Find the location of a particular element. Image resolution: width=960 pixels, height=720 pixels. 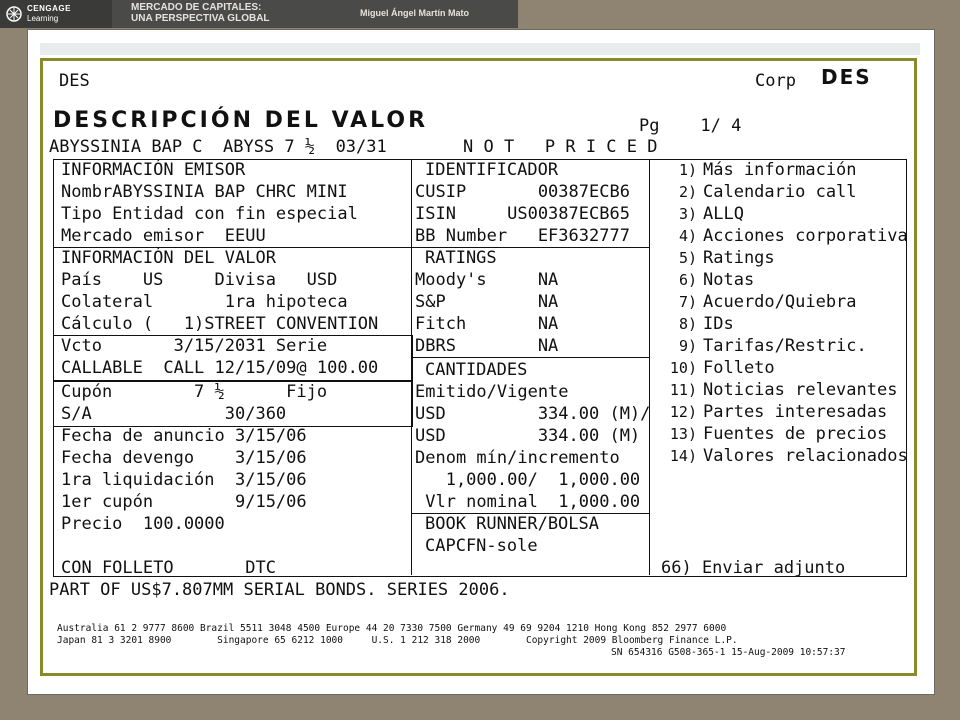

book-title-line2: UNA PERSPECTIVA GLOBAL is located at coordinates (200, 18).